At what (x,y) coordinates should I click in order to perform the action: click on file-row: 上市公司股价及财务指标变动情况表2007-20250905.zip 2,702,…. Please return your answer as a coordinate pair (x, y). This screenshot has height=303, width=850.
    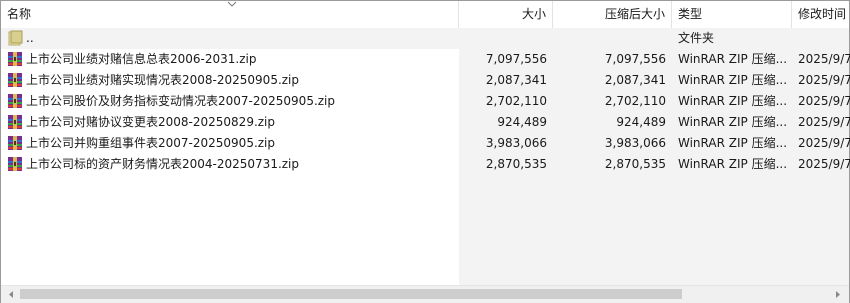
    Looking at the image, I should click on (425, 101).